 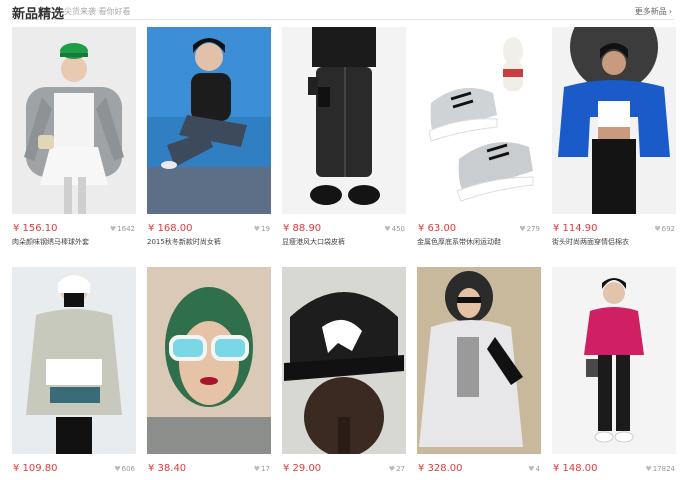 I want to click on likes-count: ♥279, so click(x=529, y=229).